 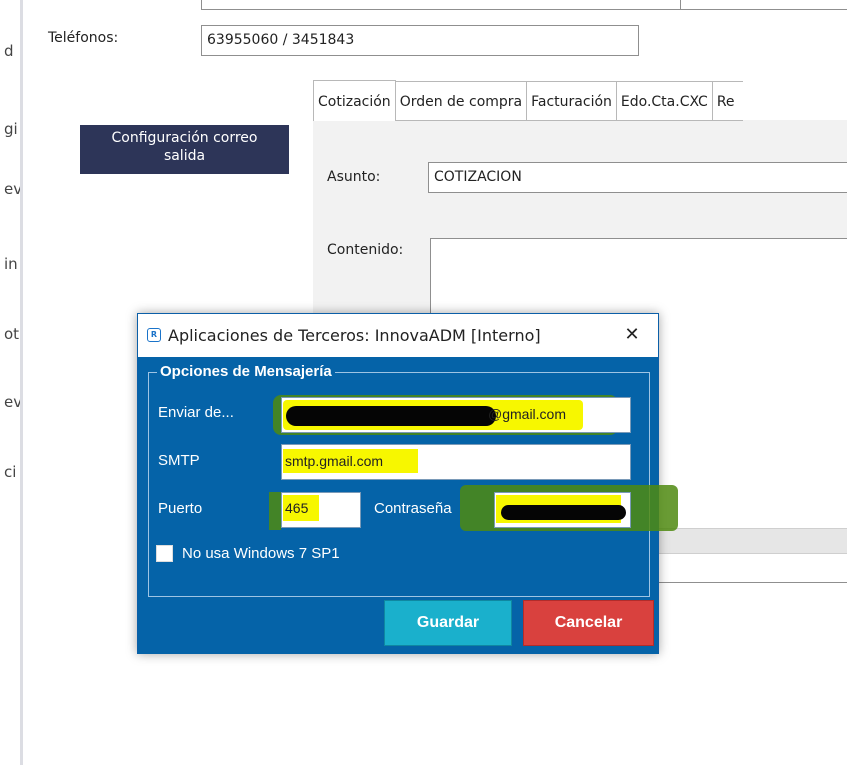 What do you see at coordinates (354, 177) in the screenshot?
I see `asunto-label: Asunto:` at bounding box center [354, 177].